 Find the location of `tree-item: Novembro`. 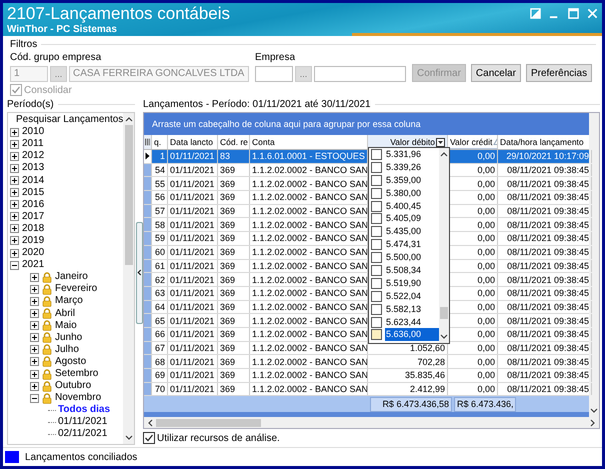

tree-item: Novembro is located at coordinates (78, 398).